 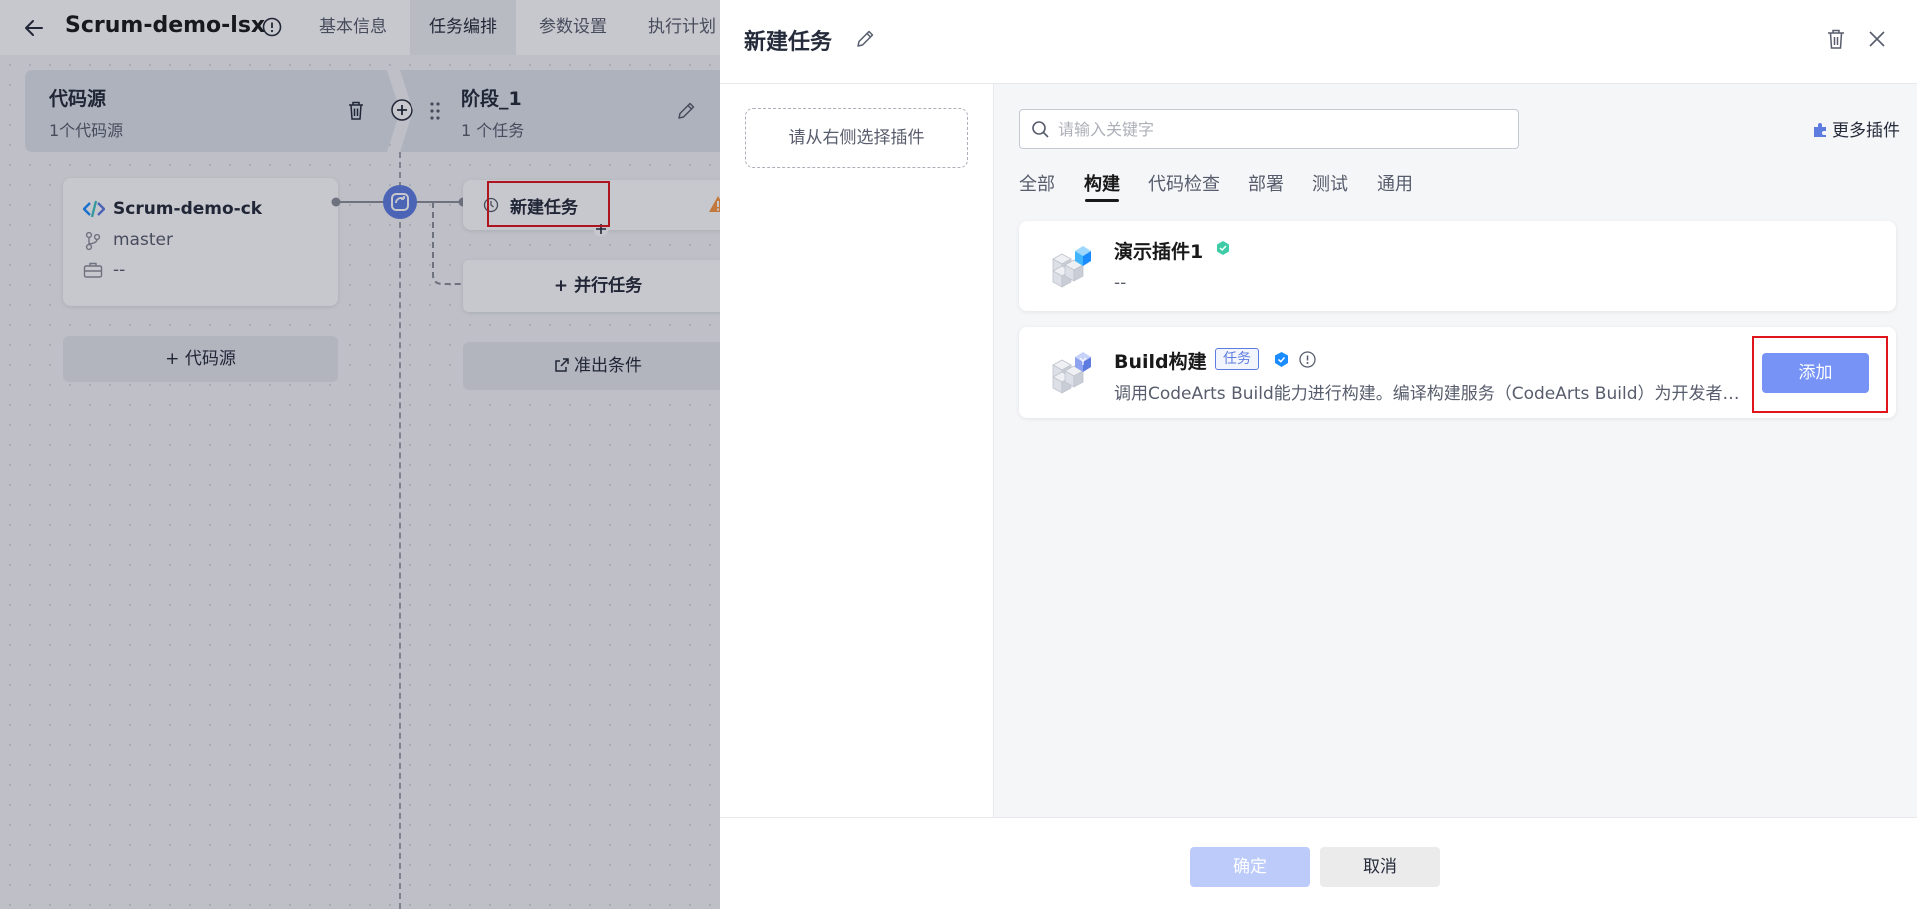 What do you see at coordinates (1184, 183) in the screenshot?
I see `category-tab-code-check: 代码检查` at bounding box center [1184, 183].